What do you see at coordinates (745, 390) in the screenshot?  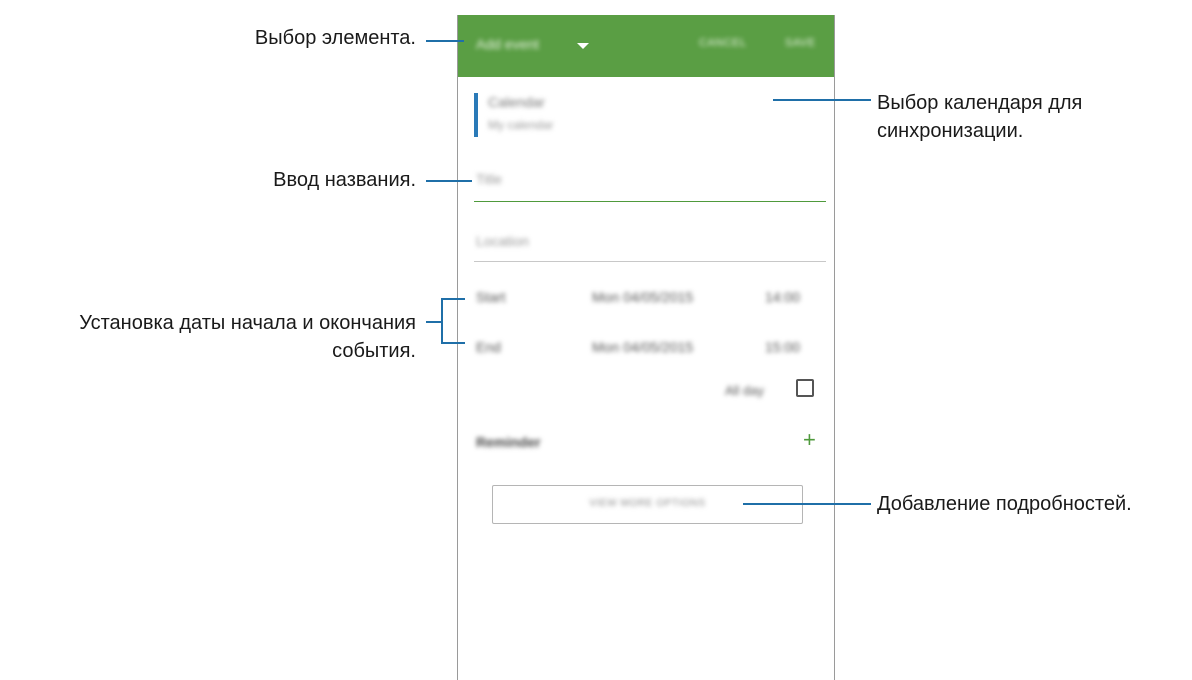 I see `all-day-label: All day` at bounding box center [745, 390].